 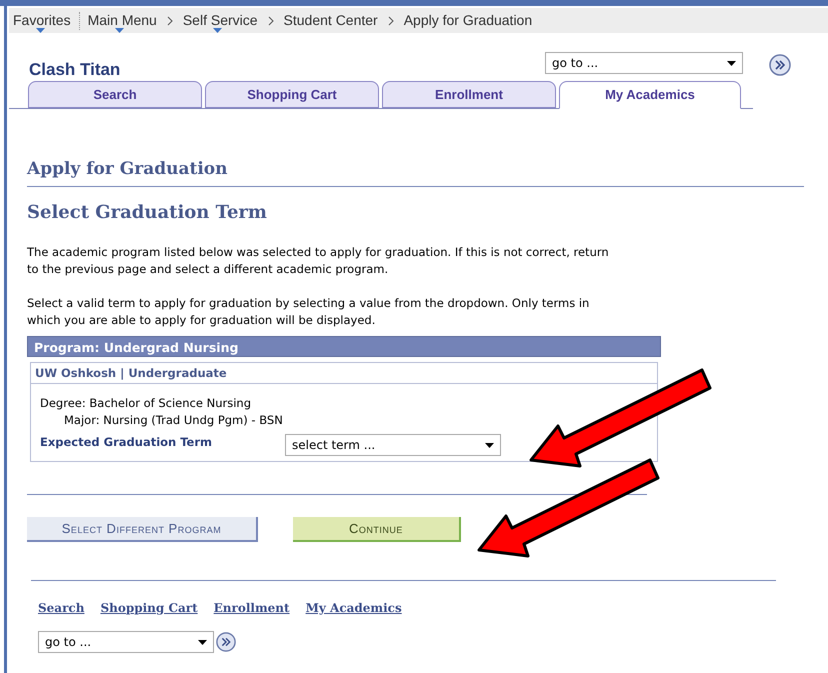 What do you see at coordinates (127, 443) in the screenshot?
I see `term-label: Expected Graduation Term` at bounding box center [127, 443].